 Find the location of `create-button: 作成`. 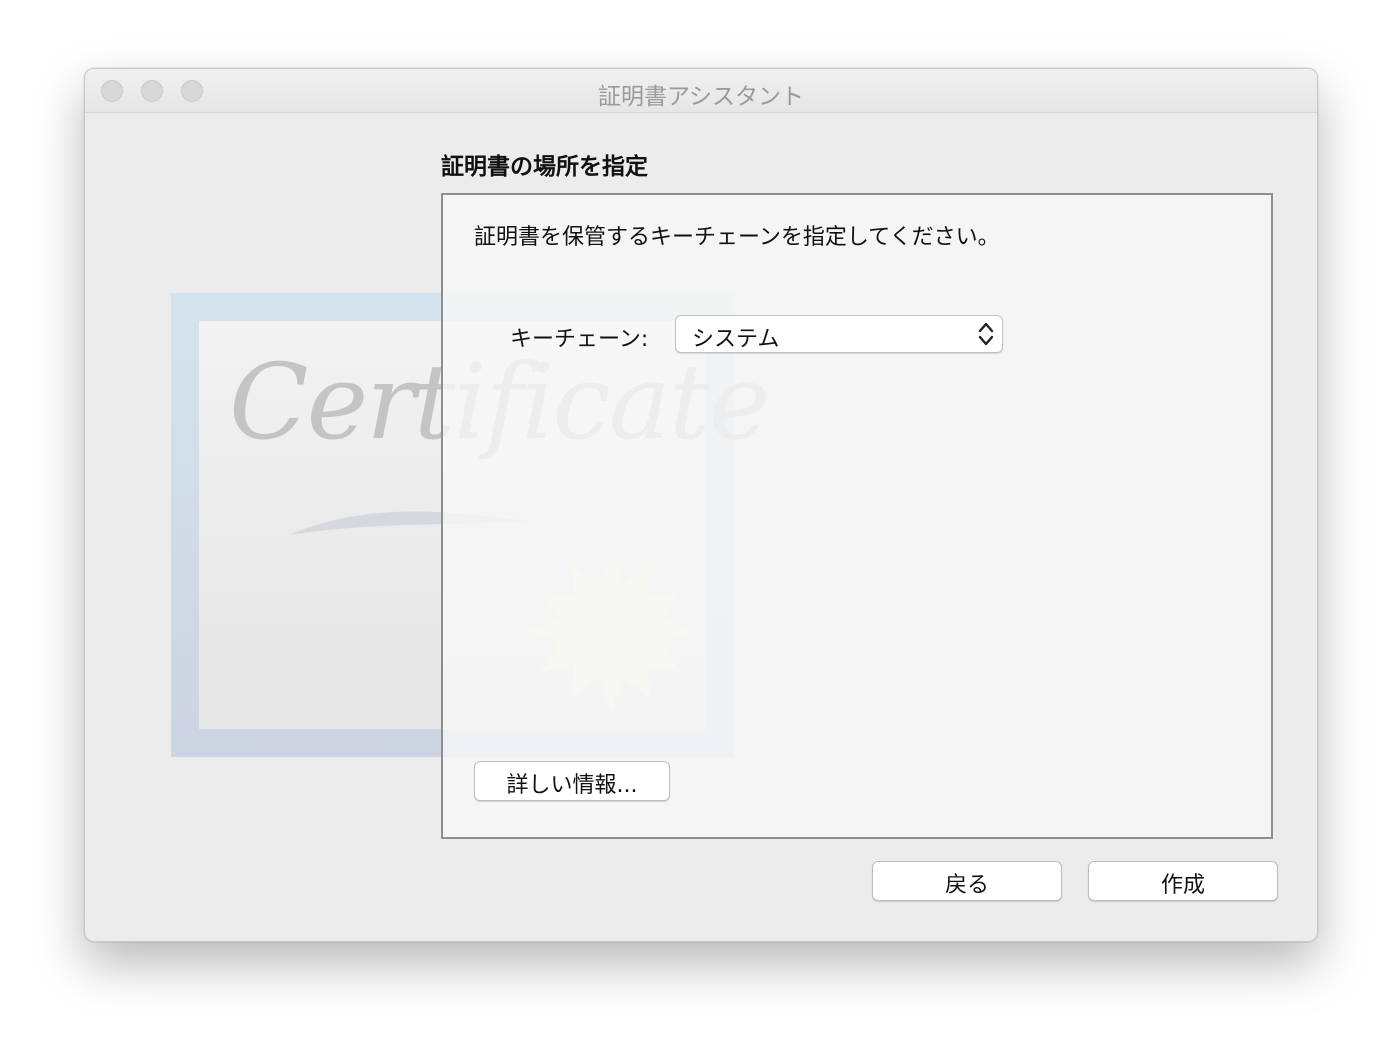

create-button: 作成 is located at coordinates (1183, 881).